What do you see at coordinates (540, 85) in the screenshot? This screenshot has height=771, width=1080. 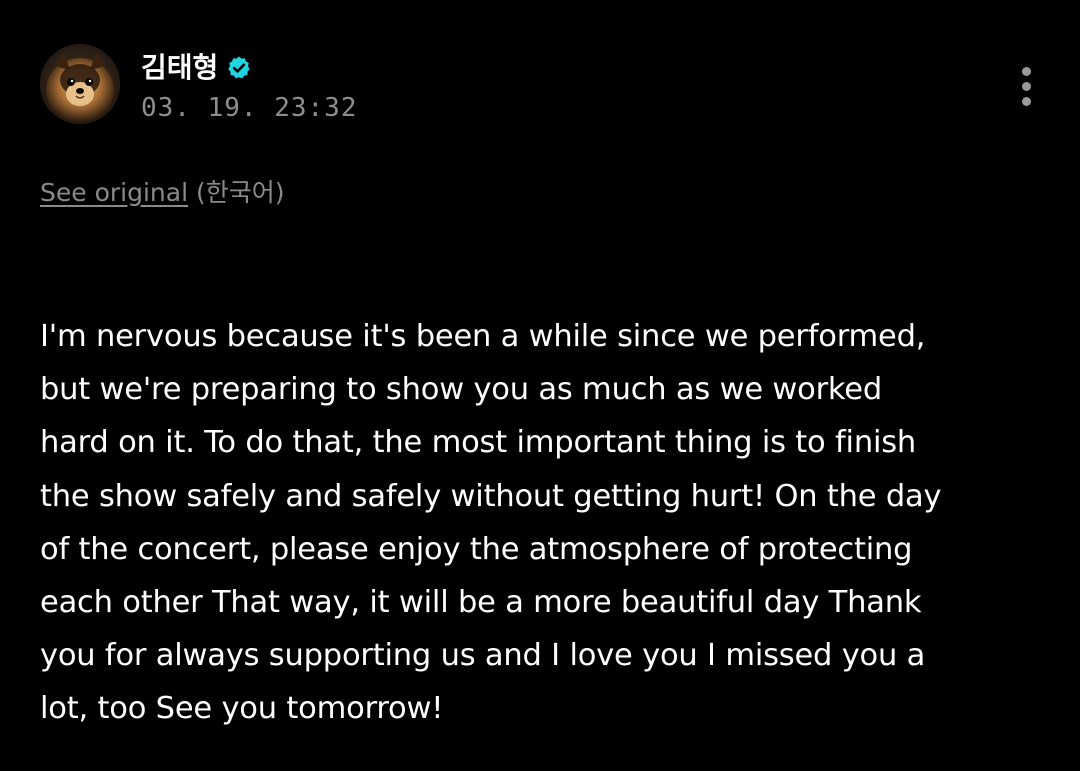 I see `post-header: 김태형 03. 19. 23:32` at bounding box center [540, 85].